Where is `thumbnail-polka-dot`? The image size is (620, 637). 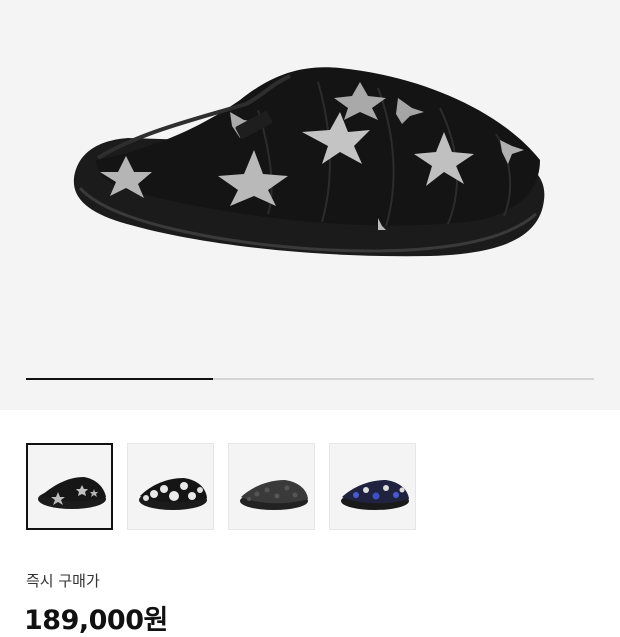
thumbnail-polka-dot is located at coordinates (170, 486).